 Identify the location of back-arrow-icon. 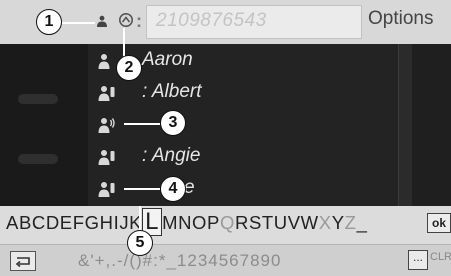
(22, 262).